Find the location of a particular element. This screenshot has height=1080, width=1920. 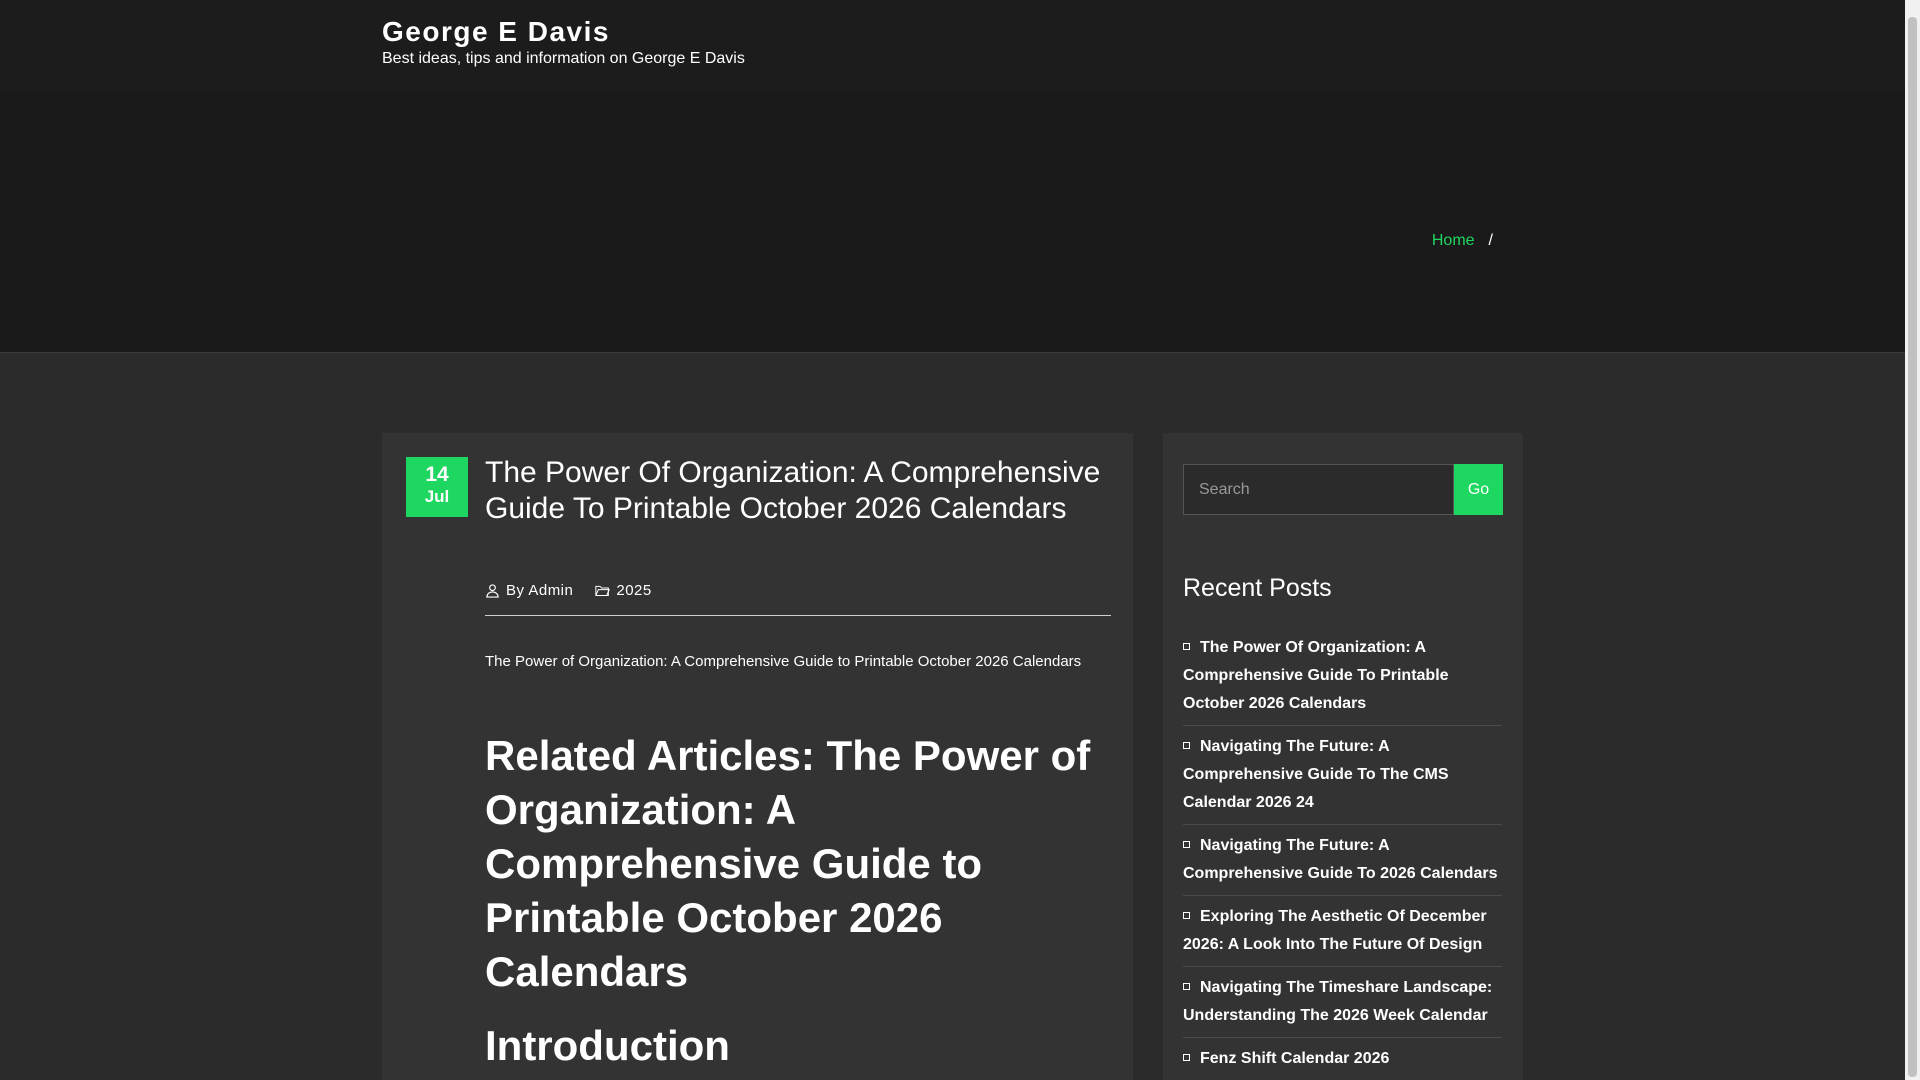

post-meta: By Admin 2025 is located at coordinates (568, 590).